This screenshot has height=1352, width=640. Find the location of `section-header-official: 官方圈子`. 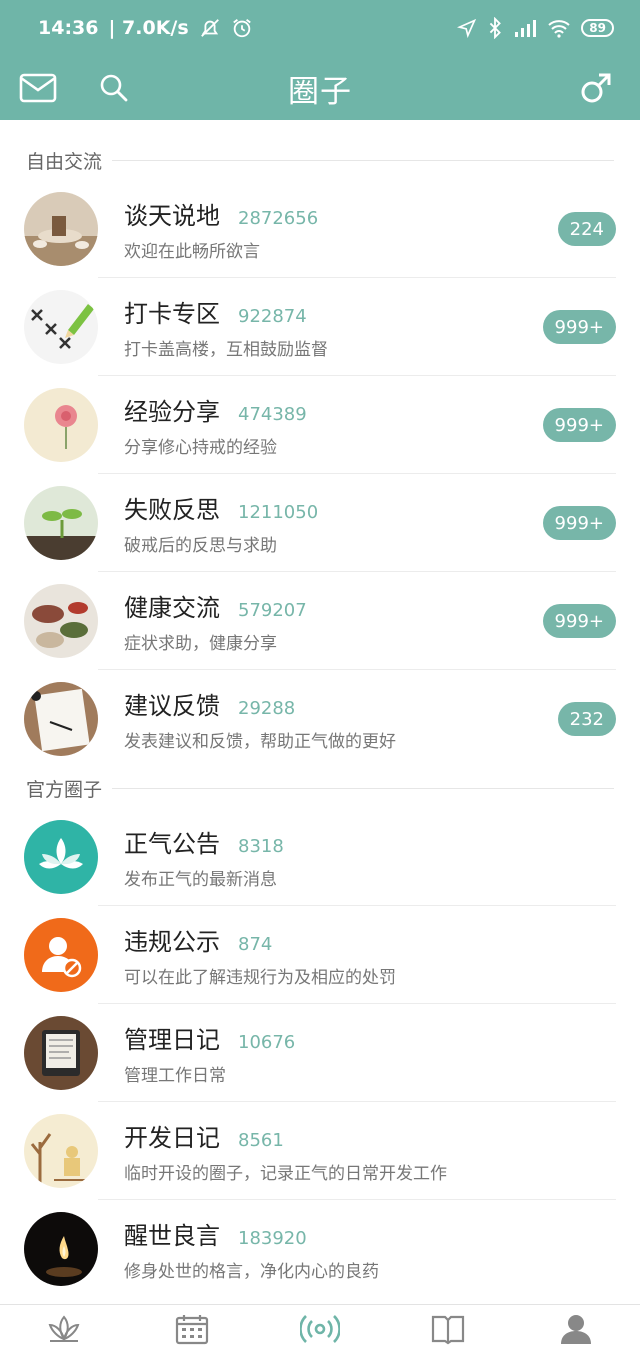

section-header-official: 官方圈子 is located at coordinates (320, 788).